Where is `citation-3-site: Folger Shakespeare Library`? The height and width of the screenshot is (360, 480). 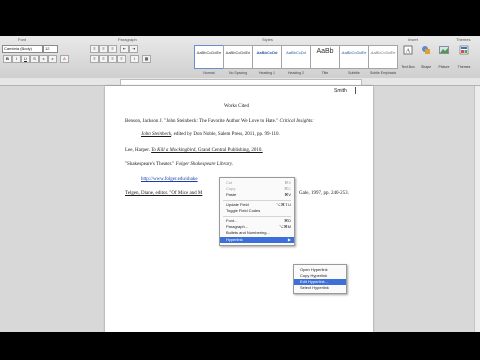 citation-3-site: Folger Shakespeare Library is located at coordinates (204, 164).